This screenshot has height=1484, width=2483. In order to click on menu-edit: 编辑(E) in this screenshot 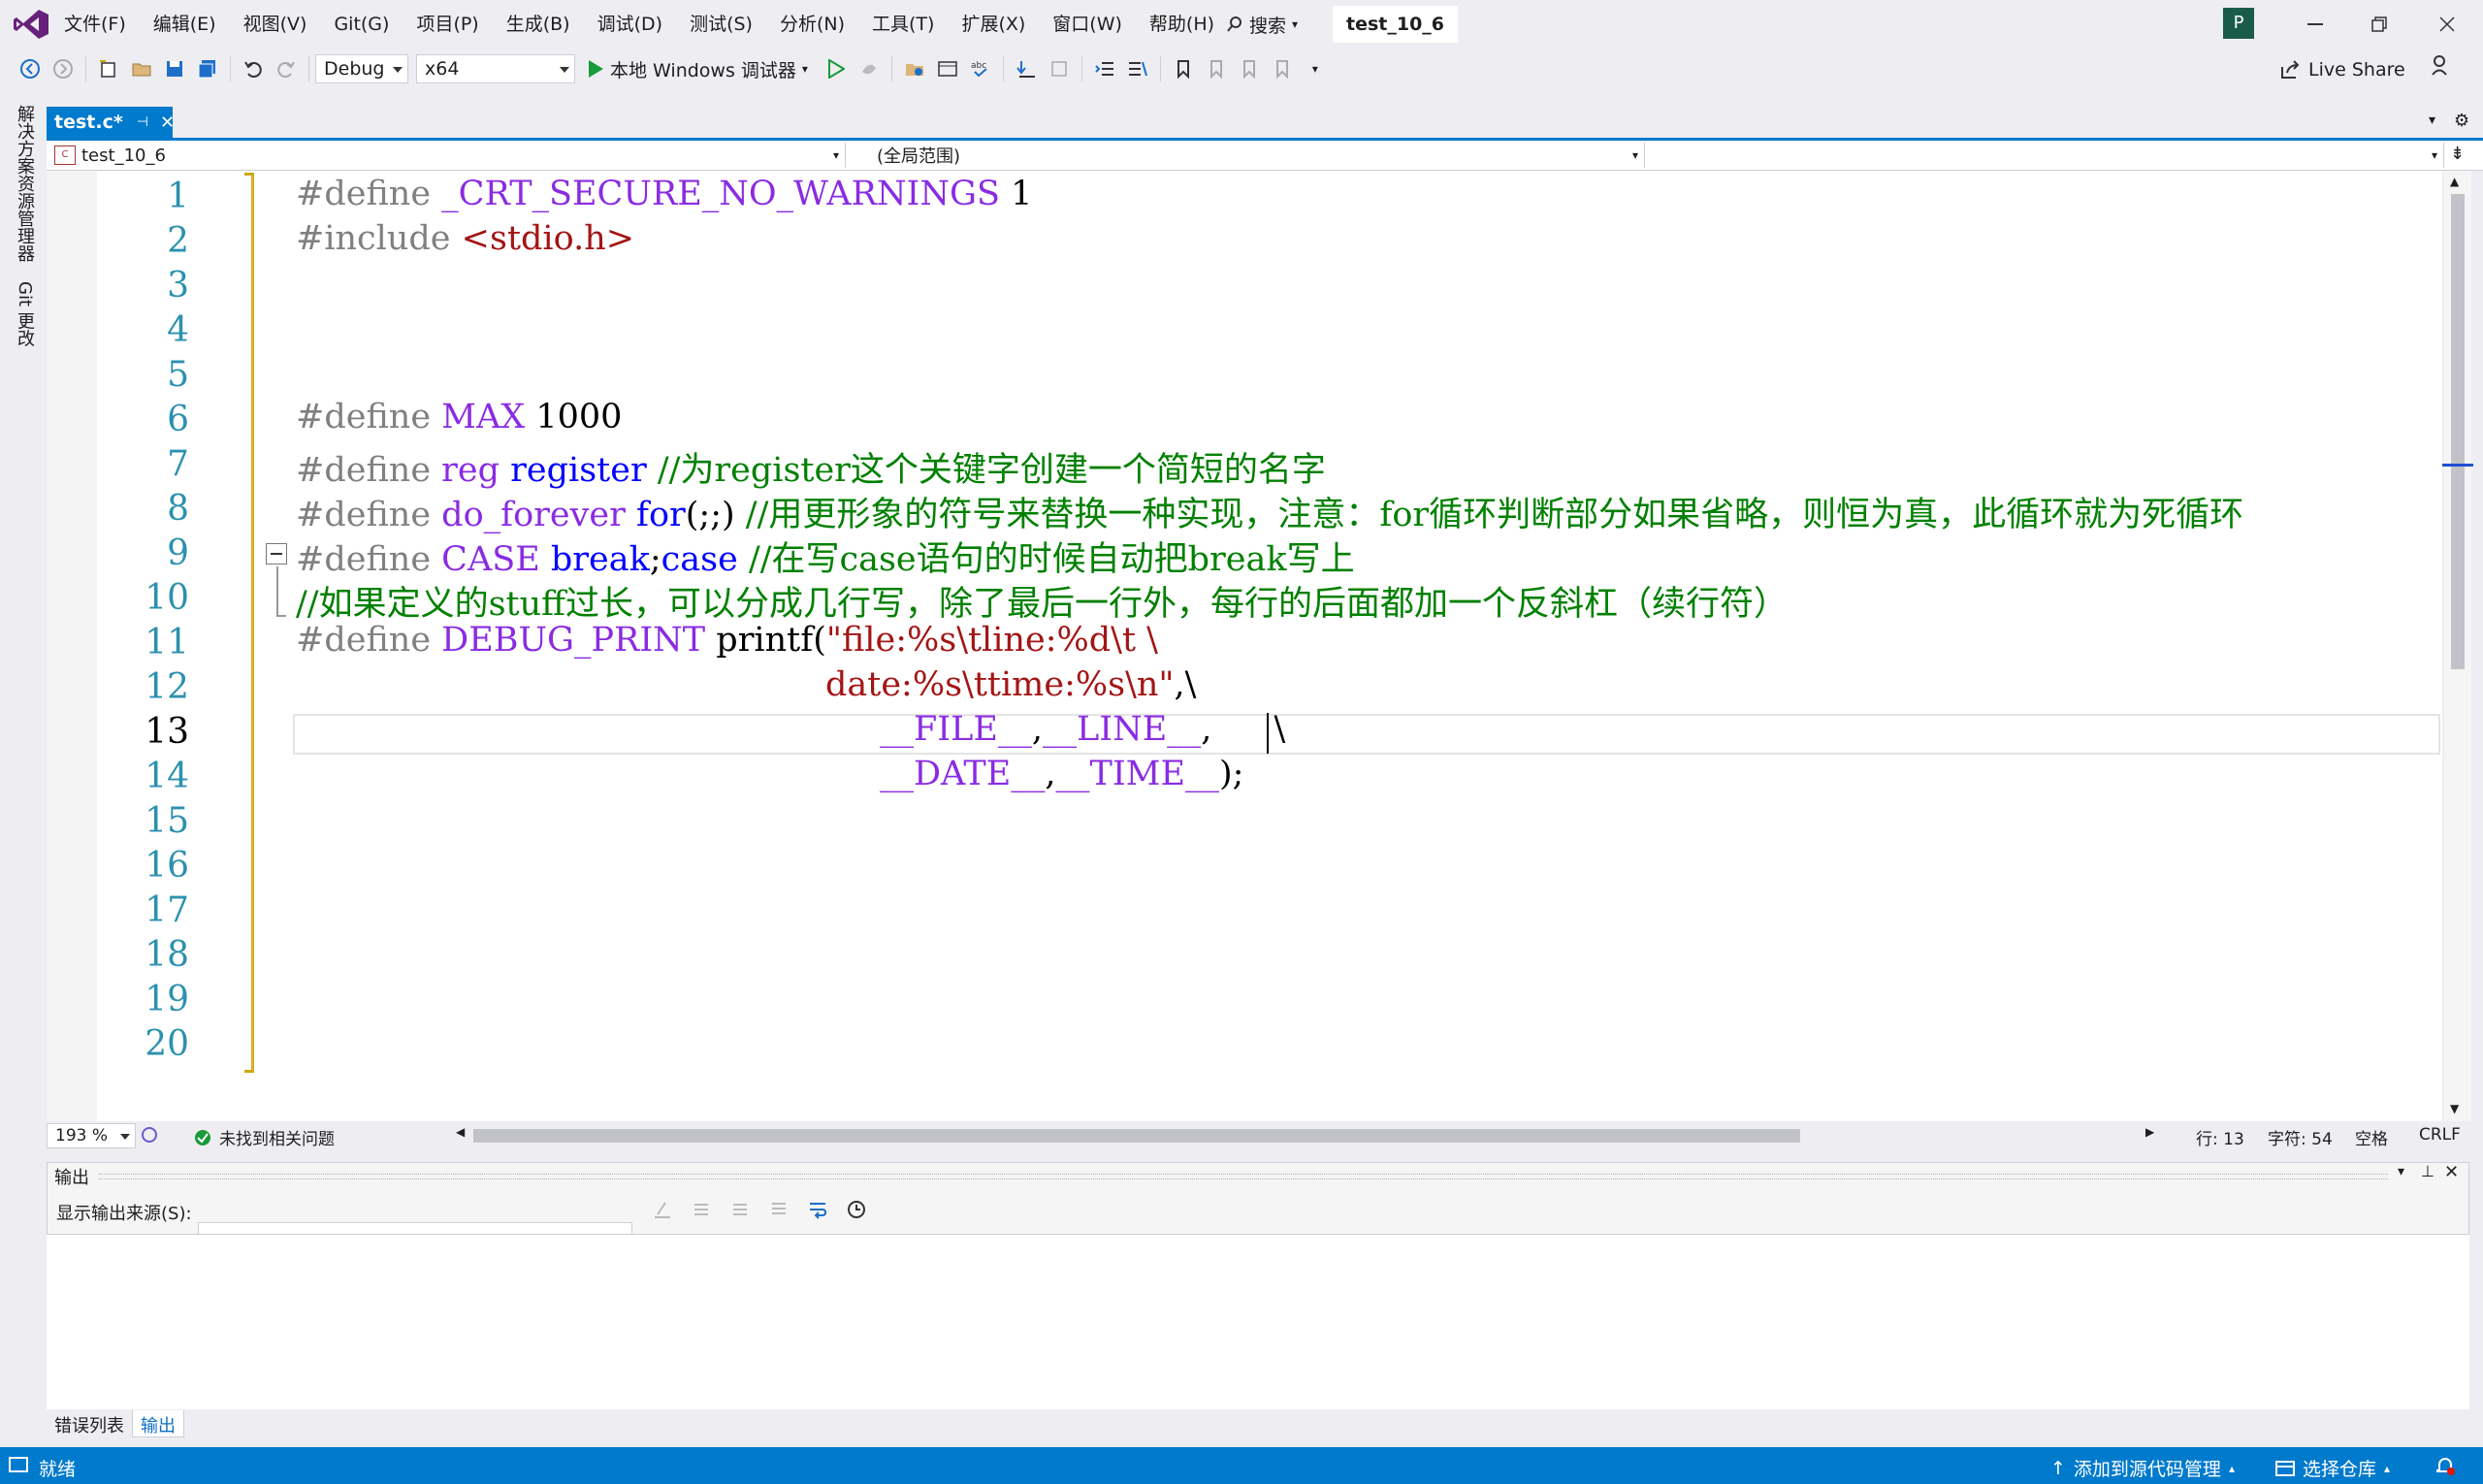, I will do `click(185, 24)`.